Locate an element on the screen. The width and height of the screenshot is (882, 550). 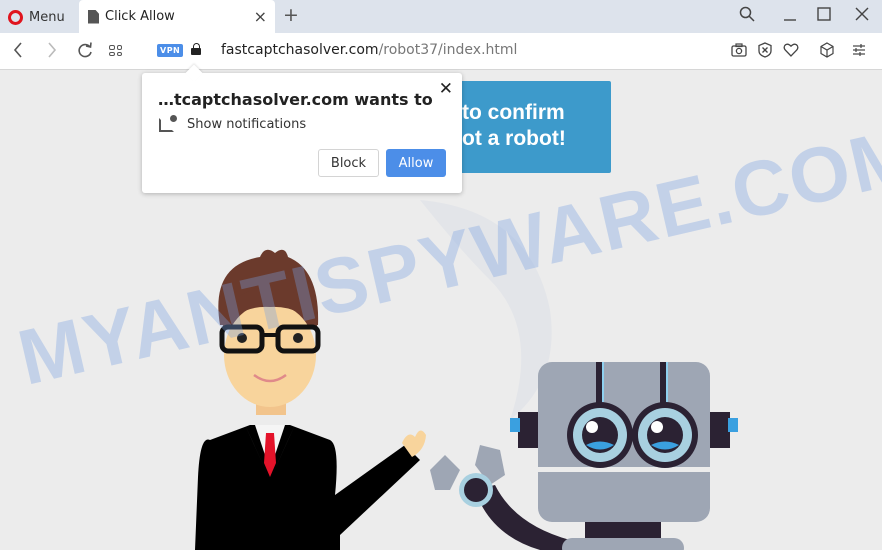
close-window-icon is located at coordinates (862, 16).